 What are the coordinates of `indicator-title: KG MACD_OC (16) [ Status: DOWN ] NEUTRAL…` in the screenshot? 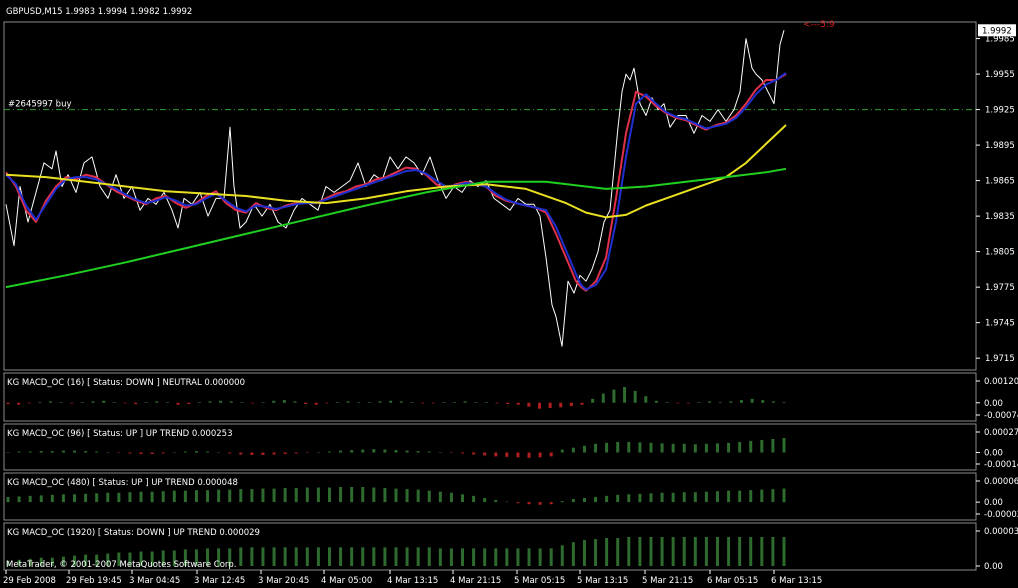 It's located at (126, 383).